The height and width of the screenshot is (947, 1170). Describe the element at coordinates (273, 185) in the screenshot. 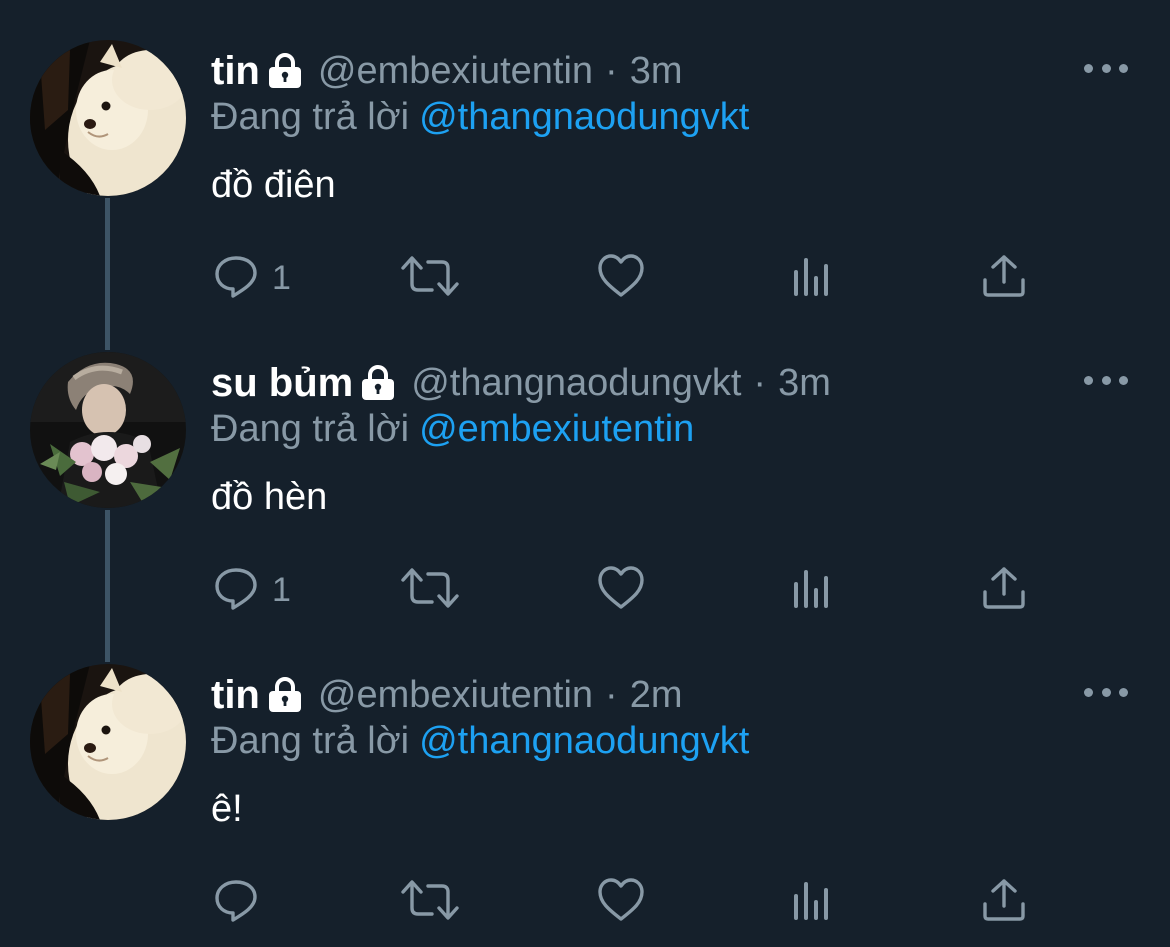

I see `tweet-text: đồ điên` at that location.